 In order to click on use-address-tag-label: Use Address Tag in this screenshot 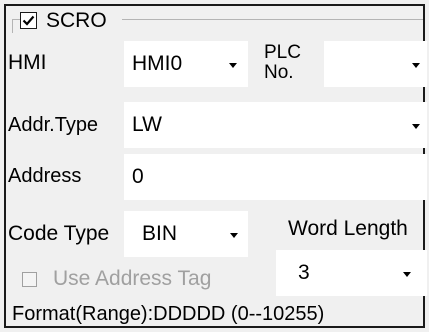, I will do `click(132, 278)`.